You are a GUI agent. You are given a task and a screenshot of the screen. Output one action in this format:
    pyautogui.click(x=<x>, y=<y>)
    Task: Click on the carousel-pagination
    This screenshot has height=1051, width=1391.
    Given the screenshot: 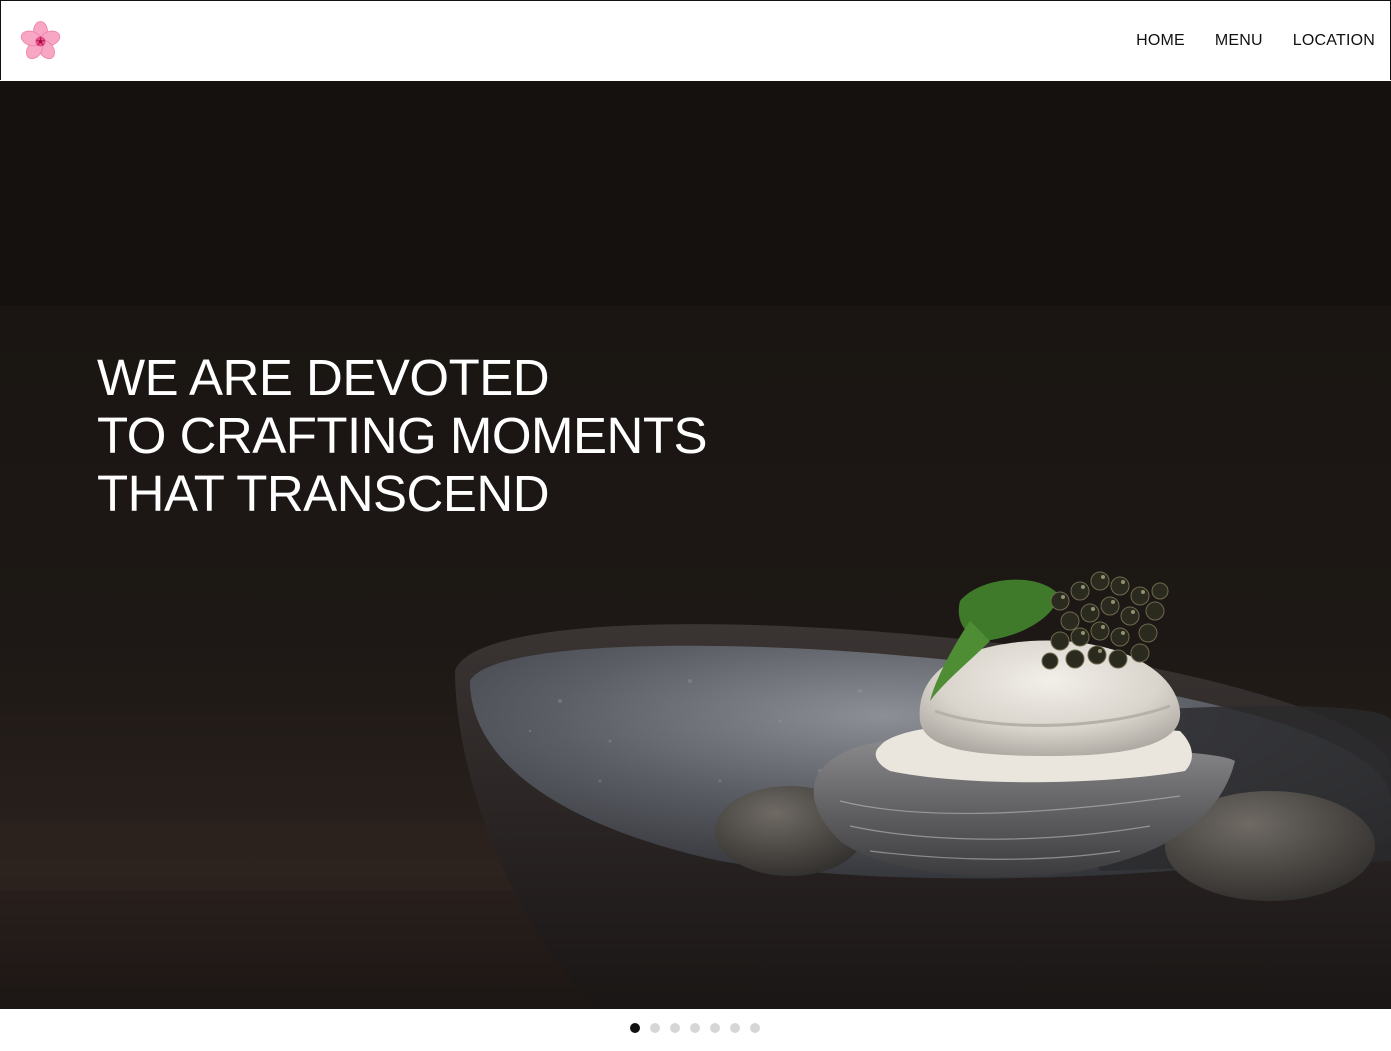 What is the action you would take?
    pyautogui.click(x=695, y=1028)
    